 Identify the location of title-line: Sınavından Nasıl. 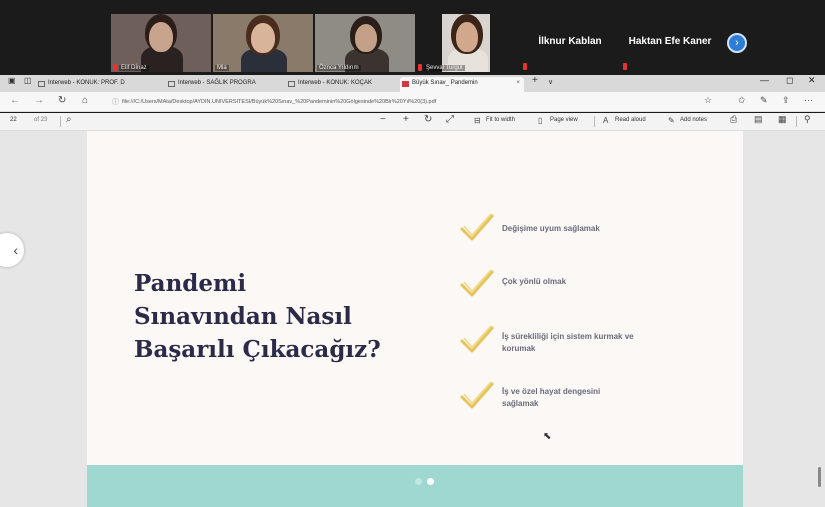
(243, 316).